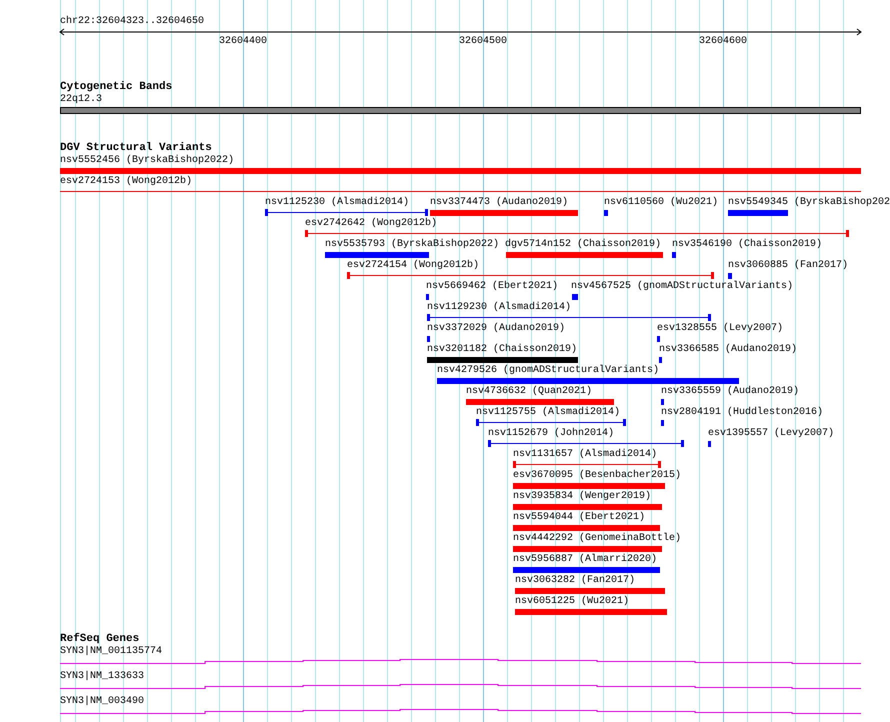 Image resolution: width=890 pixels, height=722 pixels. Describe the element at coordinates (788, 266) in the screenshot. I see `variant-label: nsv3060885 (Fan2017)` at that location.